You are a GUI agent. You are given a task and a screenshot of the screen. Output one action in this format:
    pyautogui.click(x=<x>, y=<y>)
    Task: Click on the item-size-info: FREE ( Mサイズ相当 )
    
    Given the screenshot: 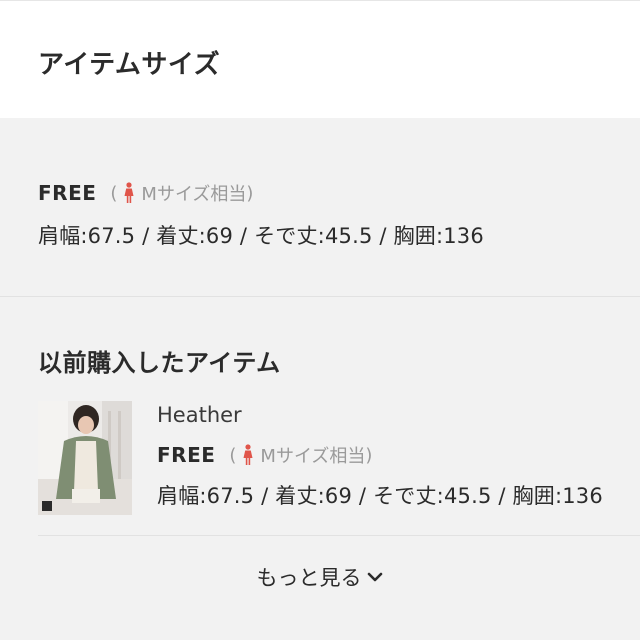 What is the action you would take?
    pyautogui.click(x=264, y=455)
    